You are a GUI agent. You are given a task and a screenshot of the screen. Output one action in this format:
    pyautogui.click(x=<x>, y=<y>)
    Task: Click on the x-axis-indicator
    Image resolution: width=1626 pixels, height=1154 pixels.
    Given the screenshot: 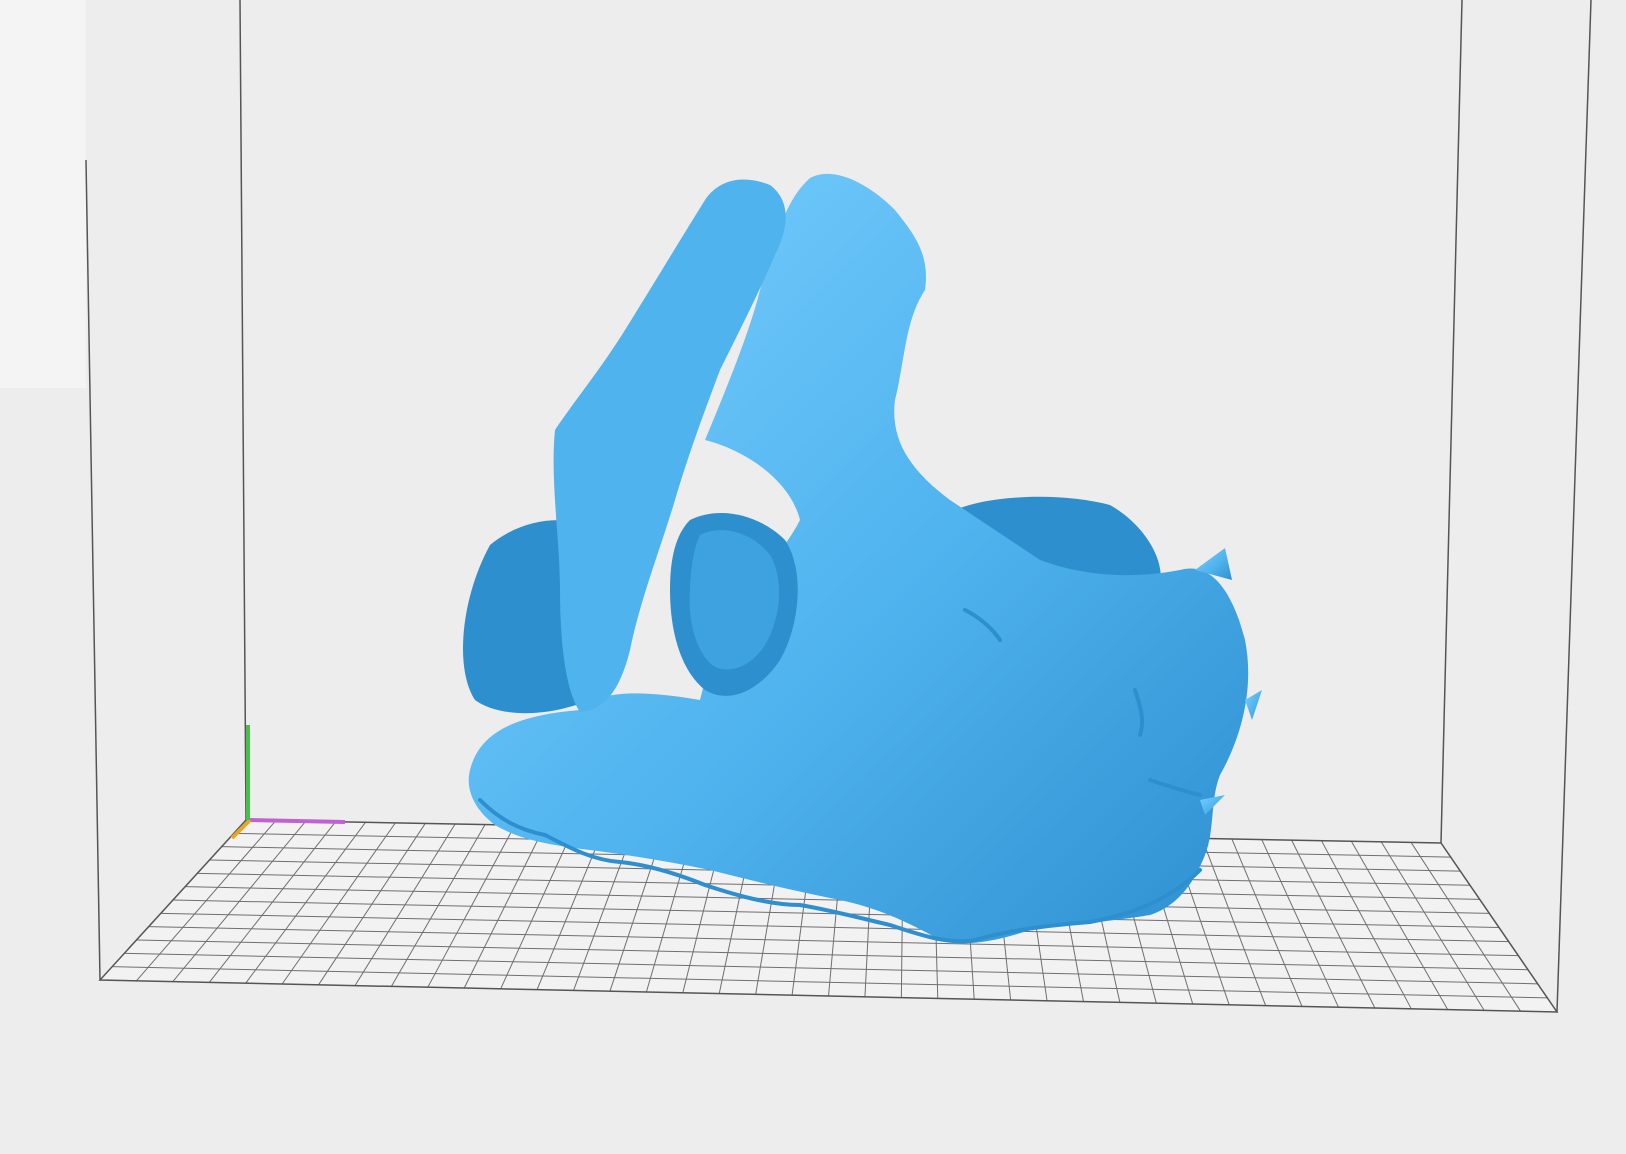 What is the action you would take?
    pyautogui.click(x=297, y=821)
    